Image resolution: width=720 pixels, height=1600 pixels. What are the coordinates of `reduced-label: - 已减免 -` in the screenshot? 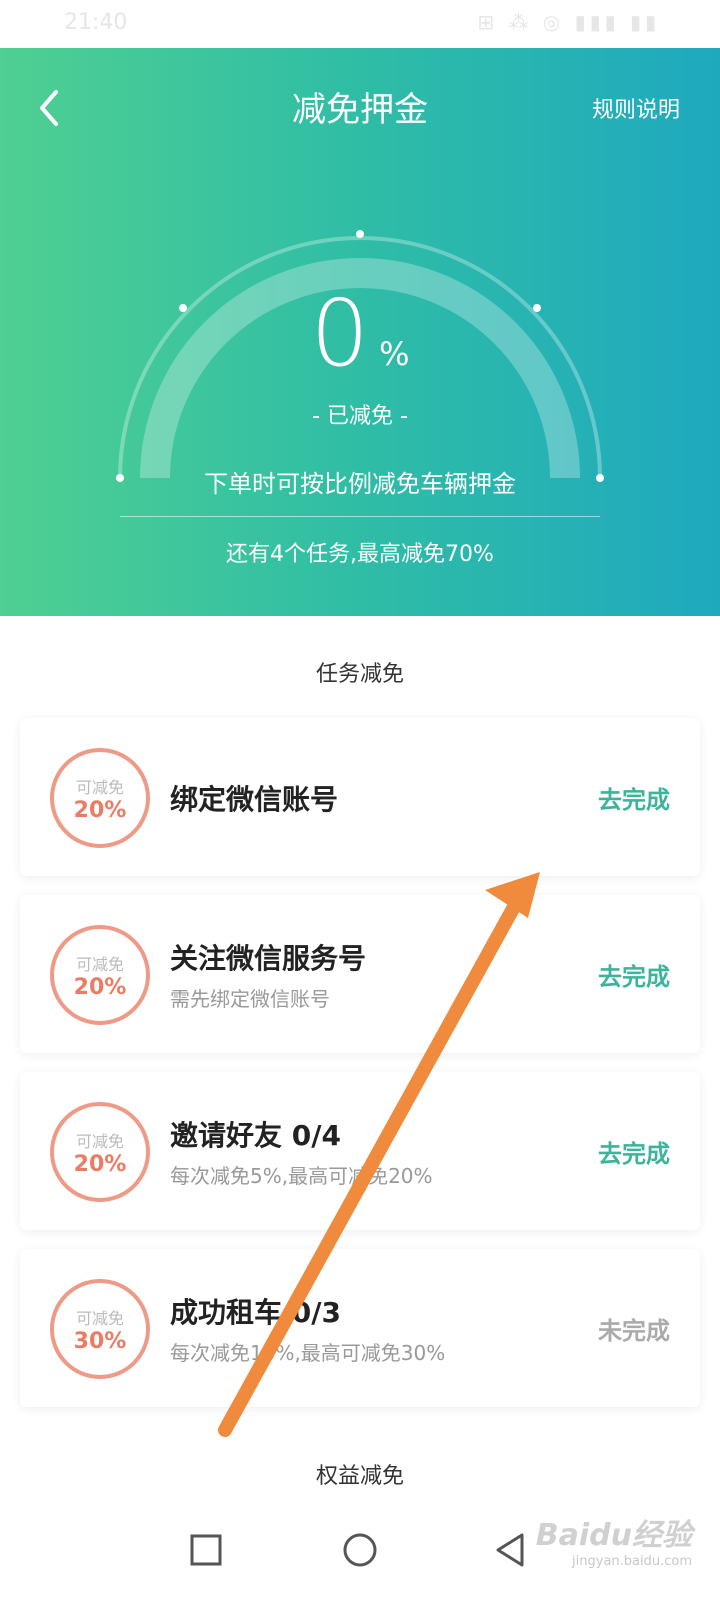 It's located at (360, 416).